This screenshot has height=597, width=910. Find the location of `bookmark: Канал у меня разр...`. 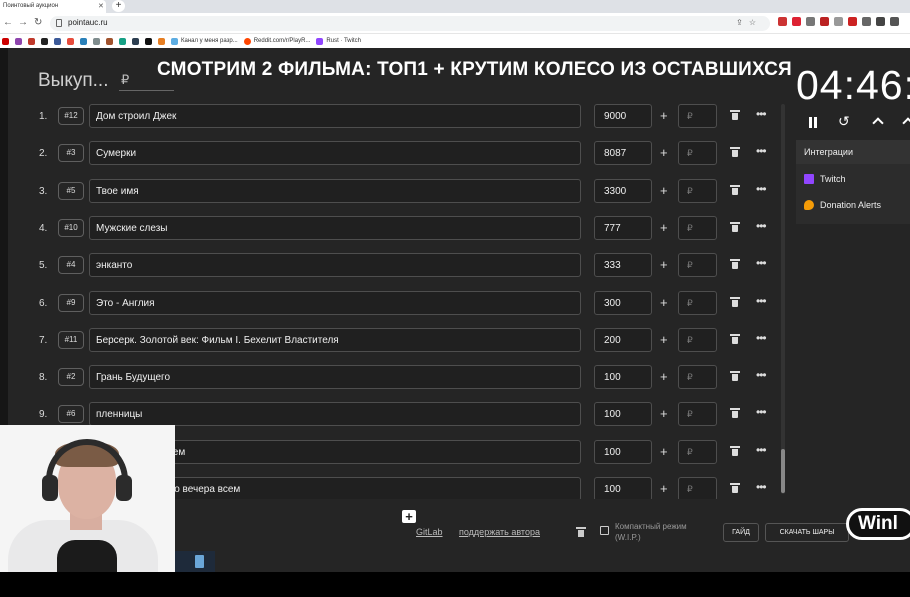

bookmark: Канал у меня разр... is located at coordinates (204, 41).